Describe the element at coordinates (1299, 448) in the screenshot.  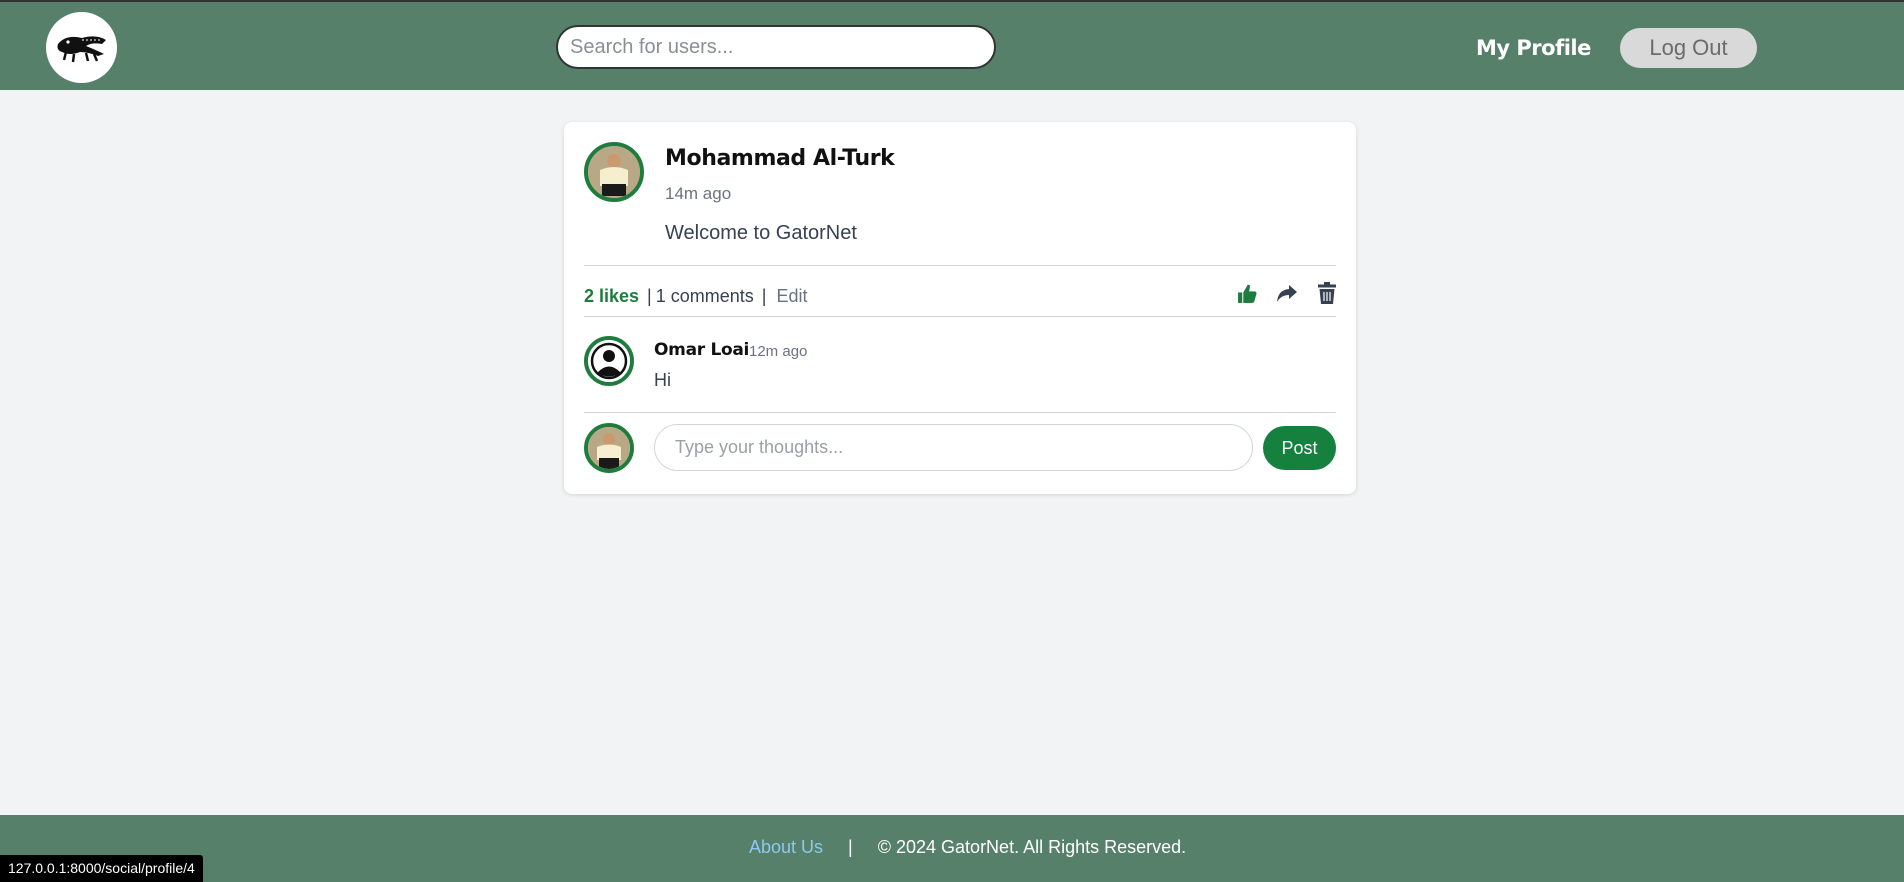
I see `post-comment-button: Post` at that location.